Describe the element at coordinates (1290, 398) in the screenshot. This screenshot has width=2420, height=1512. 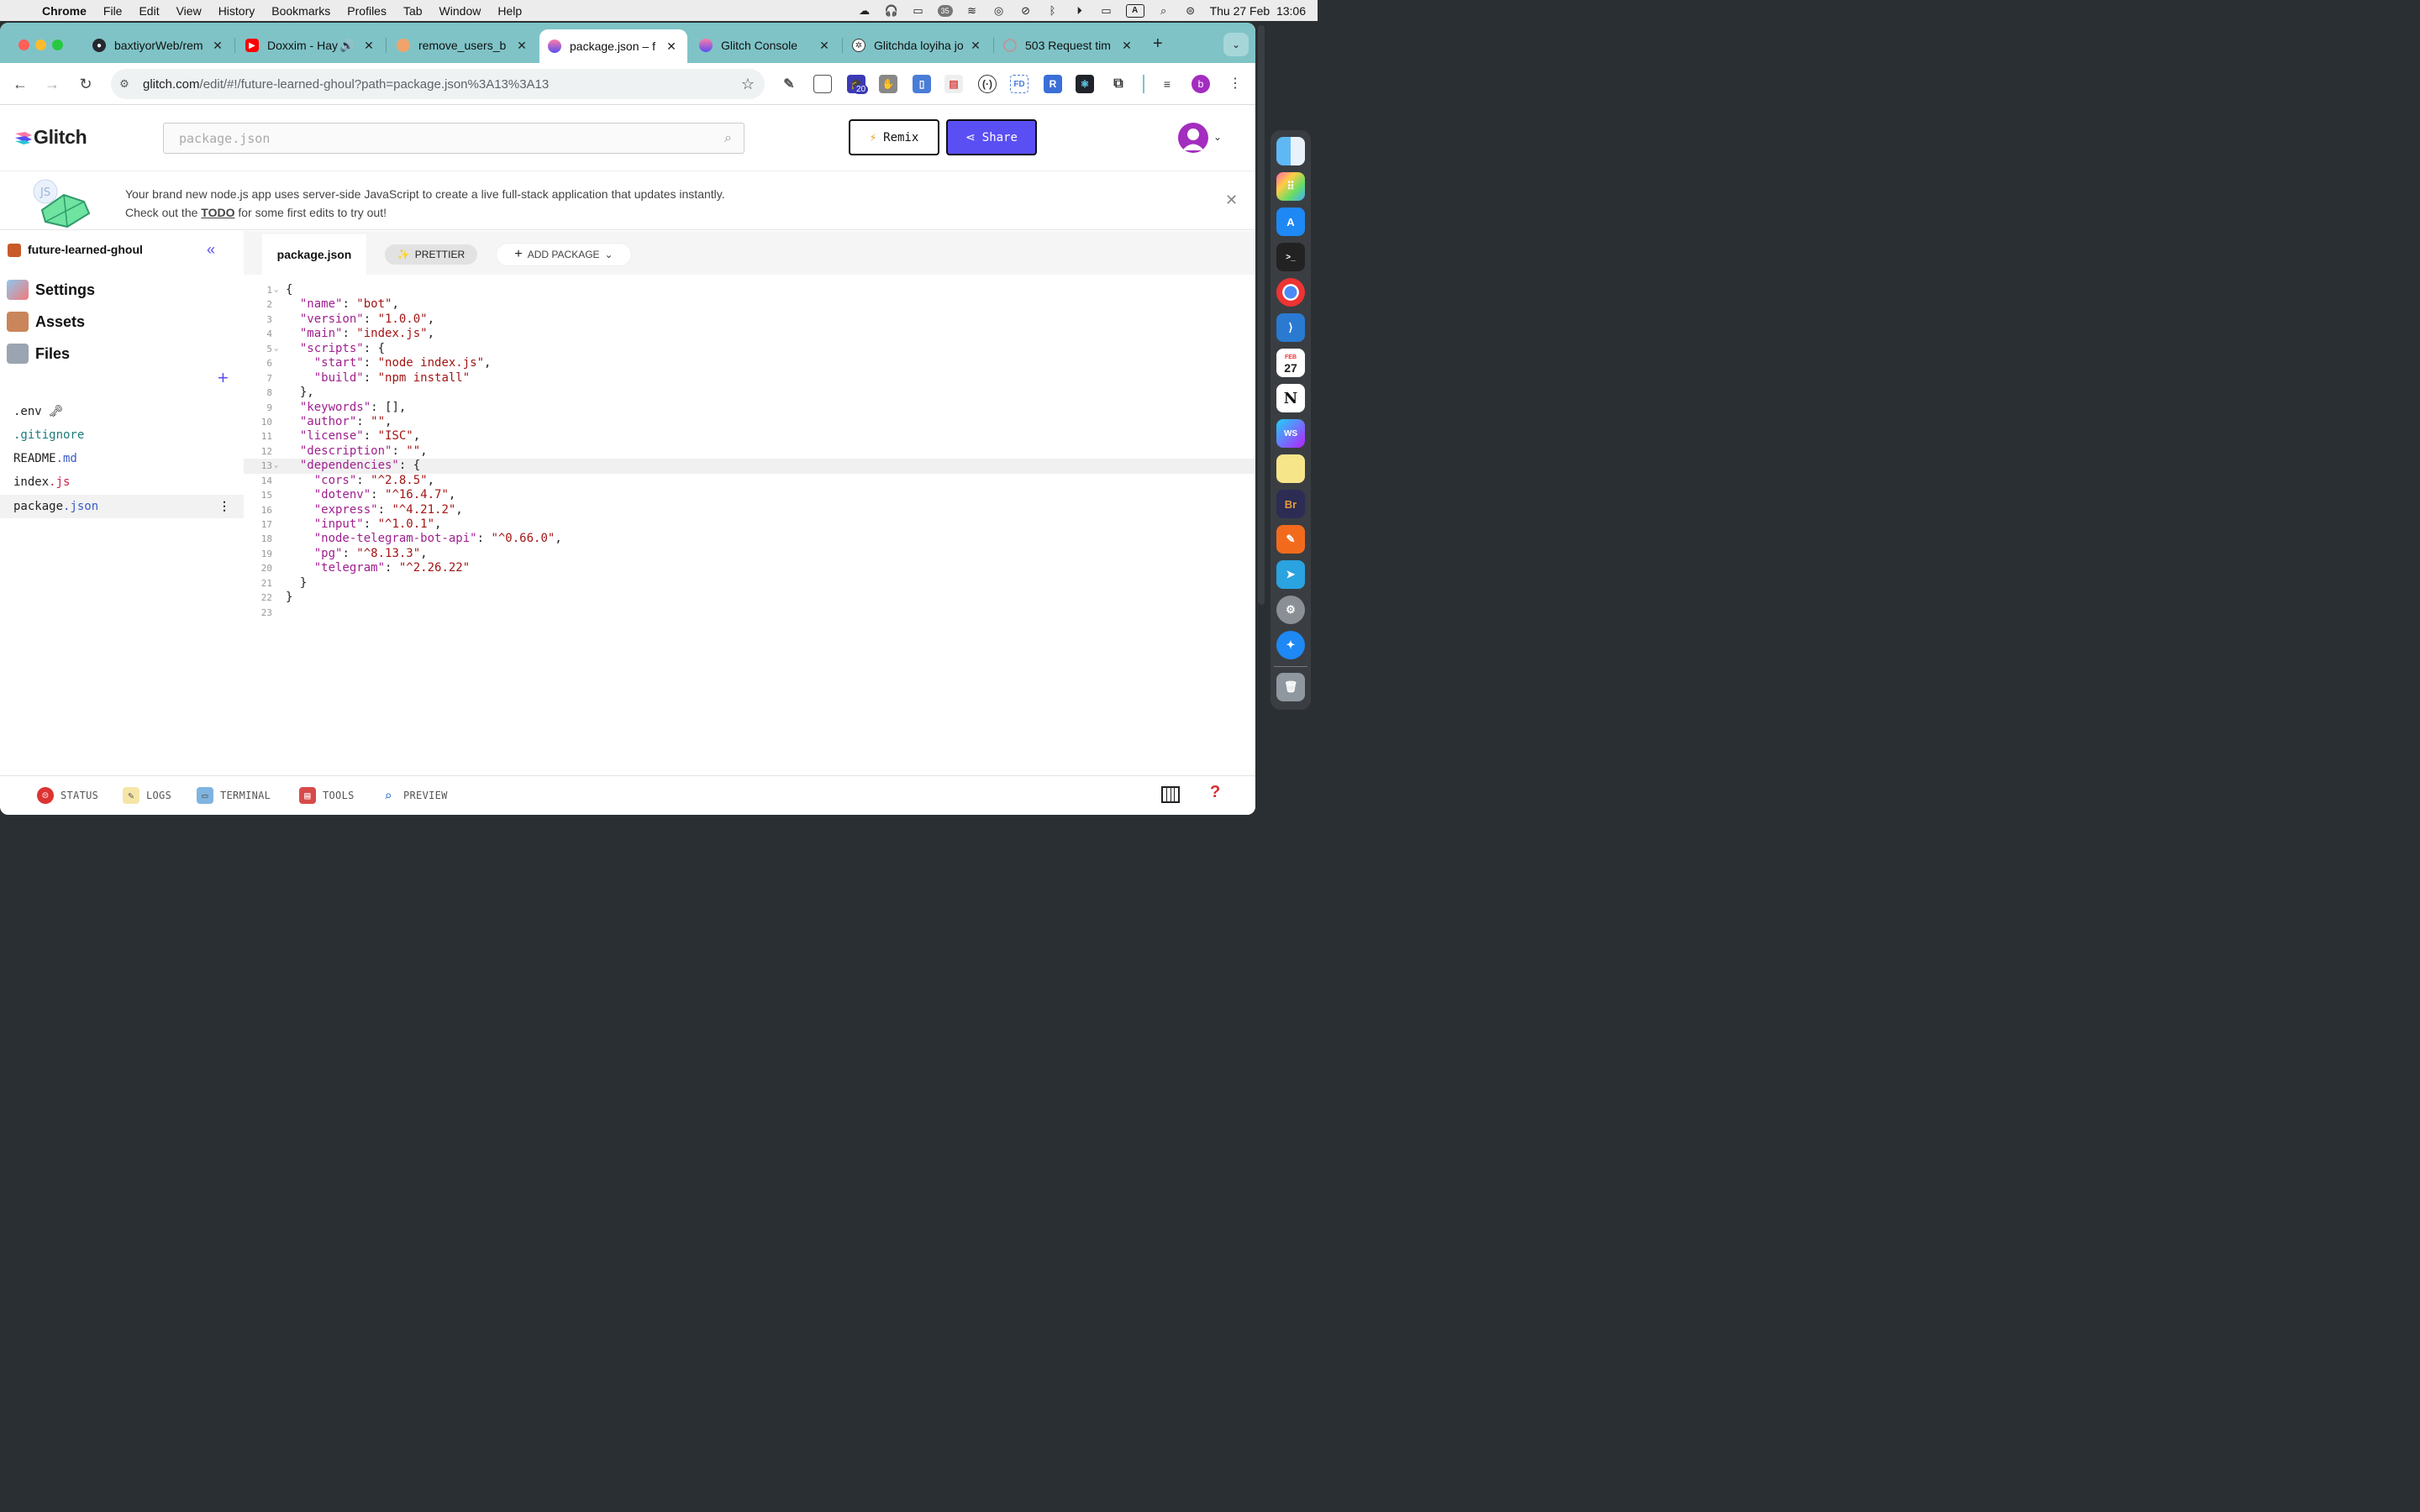
I see `notion-icon: N` at that location.